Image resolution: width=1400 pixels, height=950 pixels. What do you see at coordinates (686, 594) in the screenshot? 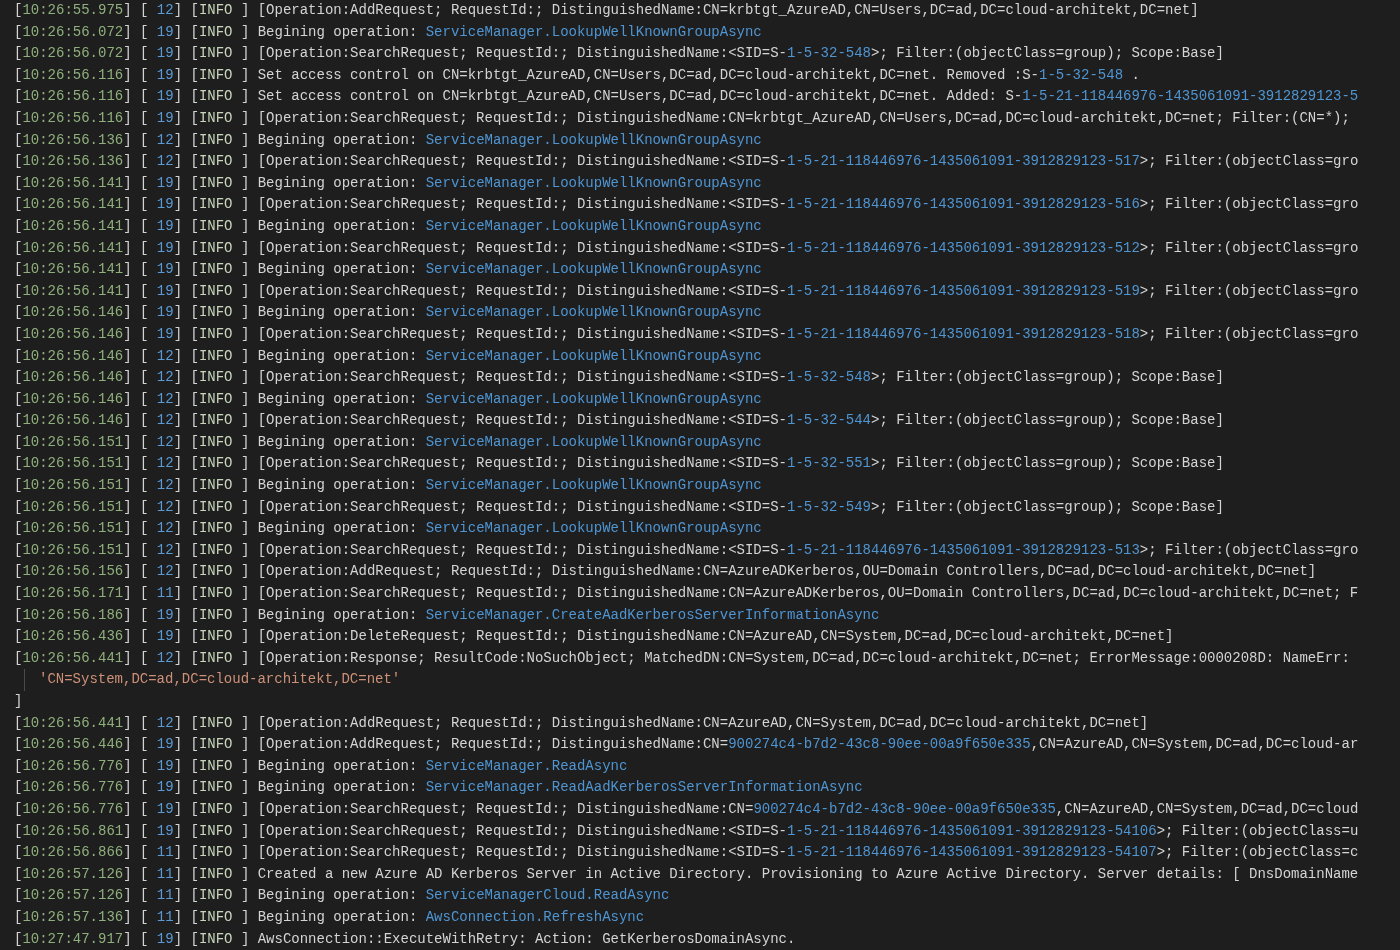
I see `log-line: [10:26:56.171] [ 11] [INFO ] [Operation:SearchRequest; RequestId:; DistinguishedName:CN=AzureADKerberos,OU=Domain Controllers,DC=ad,DC=cloud-architekt,DC=net; F` at bounding box center [686, 594].